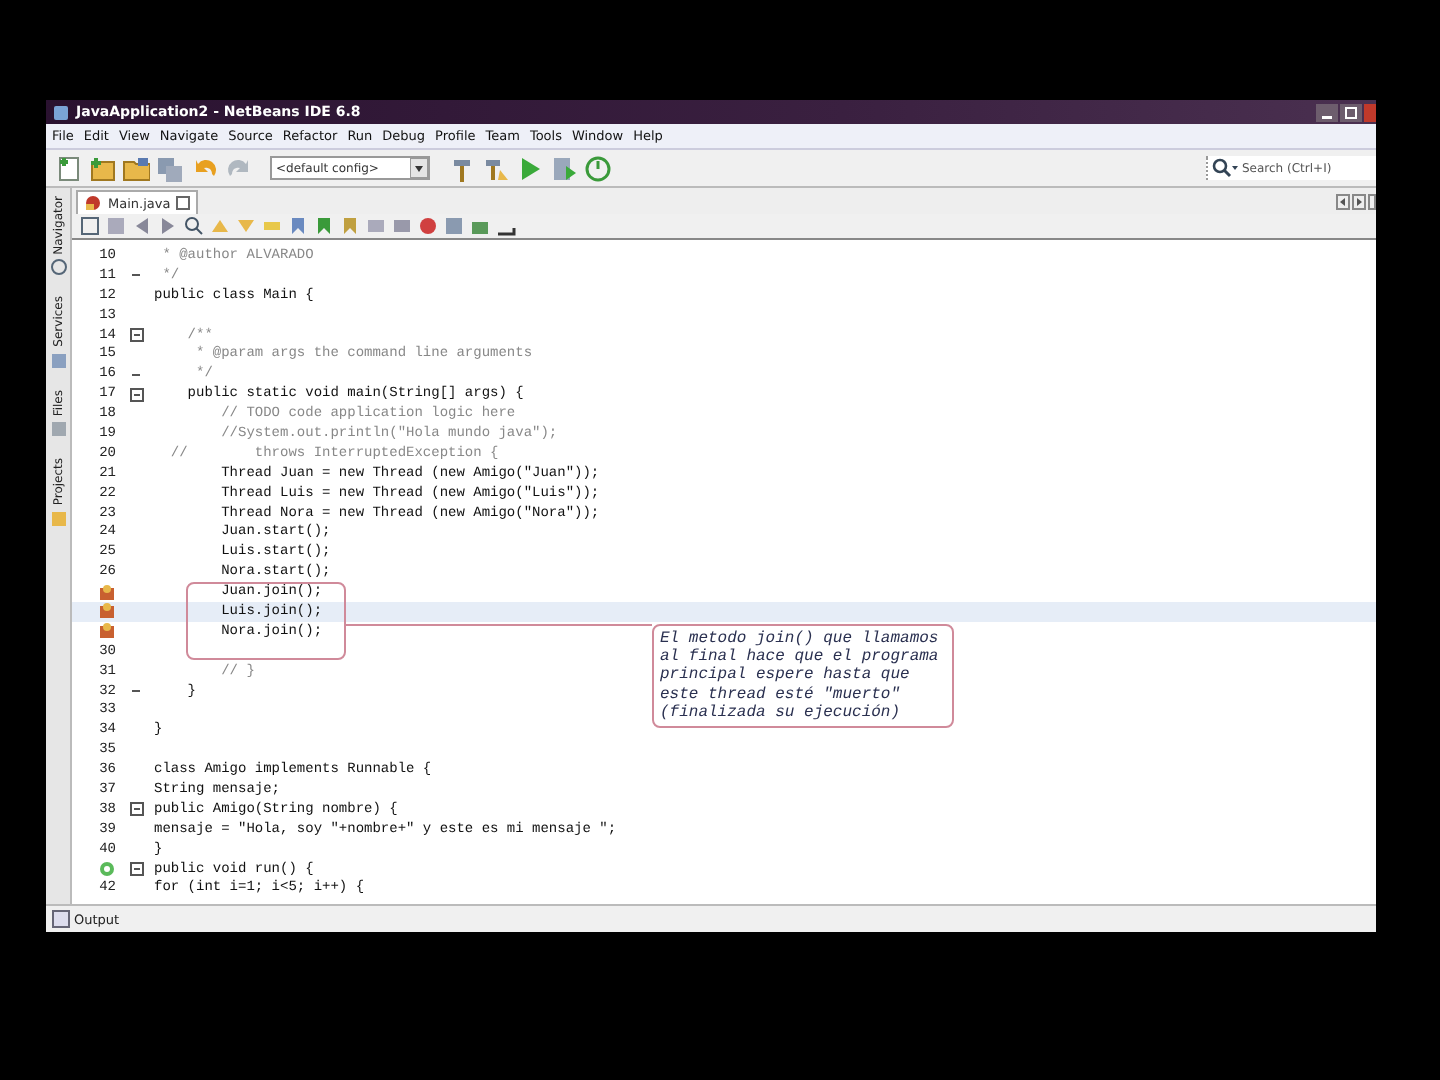 This screenshot has height=1080, width=1440. What do you see at coordinates (58, 267) in the screenshot?
I see `circle-icon` at bounding box center [58, 267].